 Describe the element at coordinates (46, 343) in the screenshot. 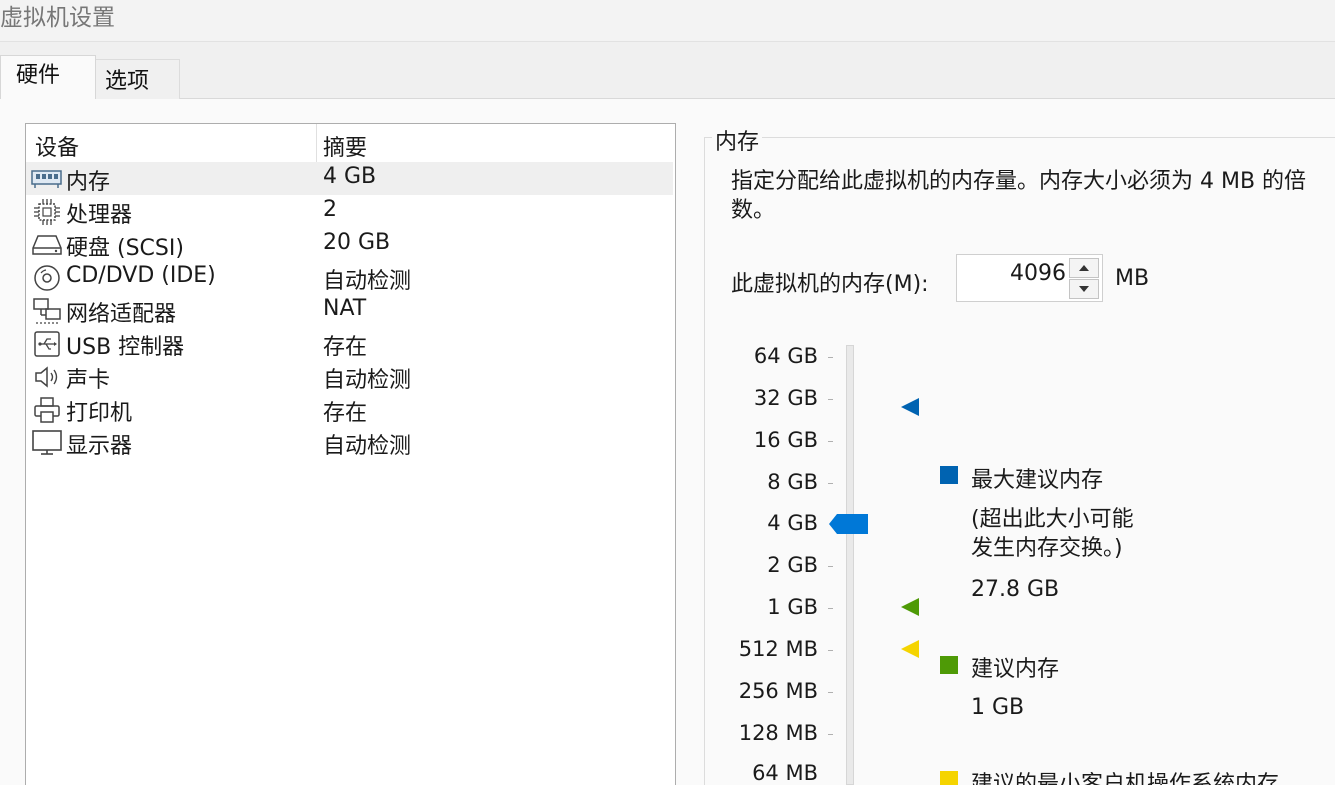

I see `usb-icon` at that location.